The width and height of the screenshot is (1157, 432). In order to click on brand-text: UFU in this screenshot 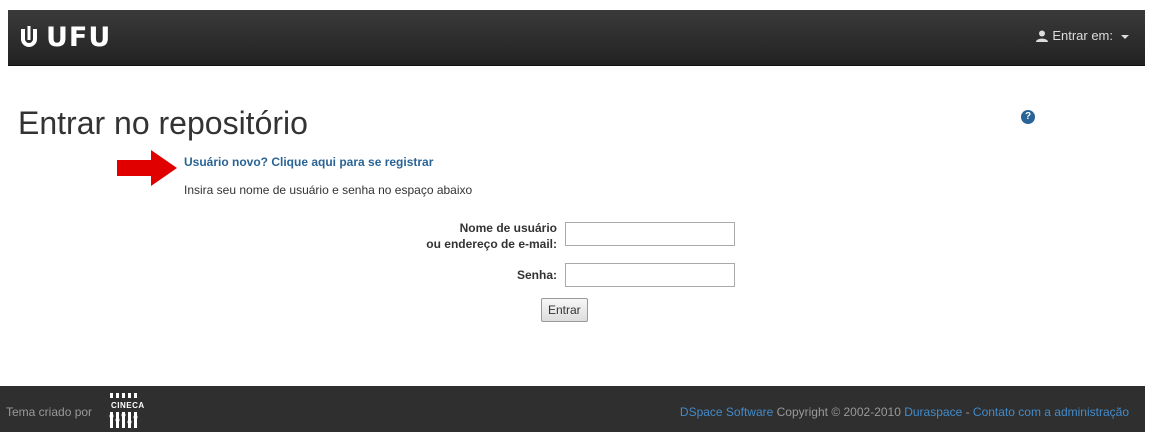, I will do `click(79, 37)`.